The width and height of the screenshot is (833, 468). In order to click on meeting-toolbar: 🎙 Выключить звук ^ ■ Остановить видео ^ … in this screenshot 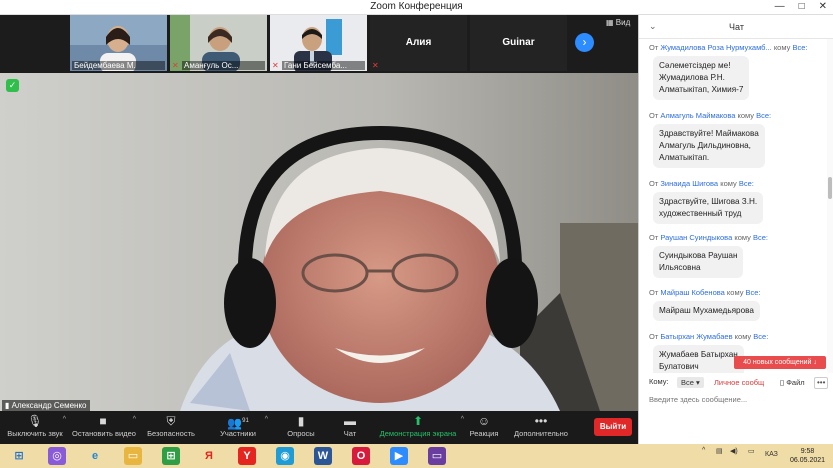, I will do `click(319, 427)`.